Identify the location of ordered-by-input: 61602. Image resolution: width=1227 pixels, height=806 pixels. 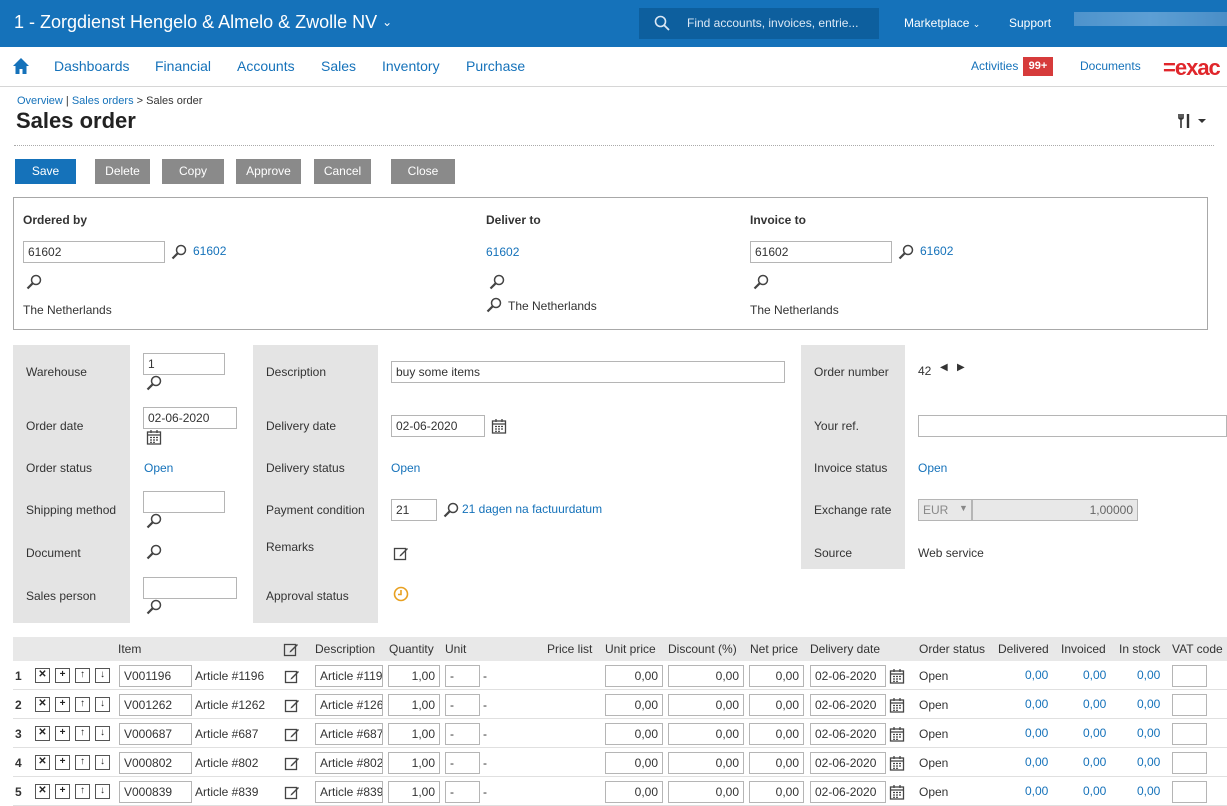
(94, 252).